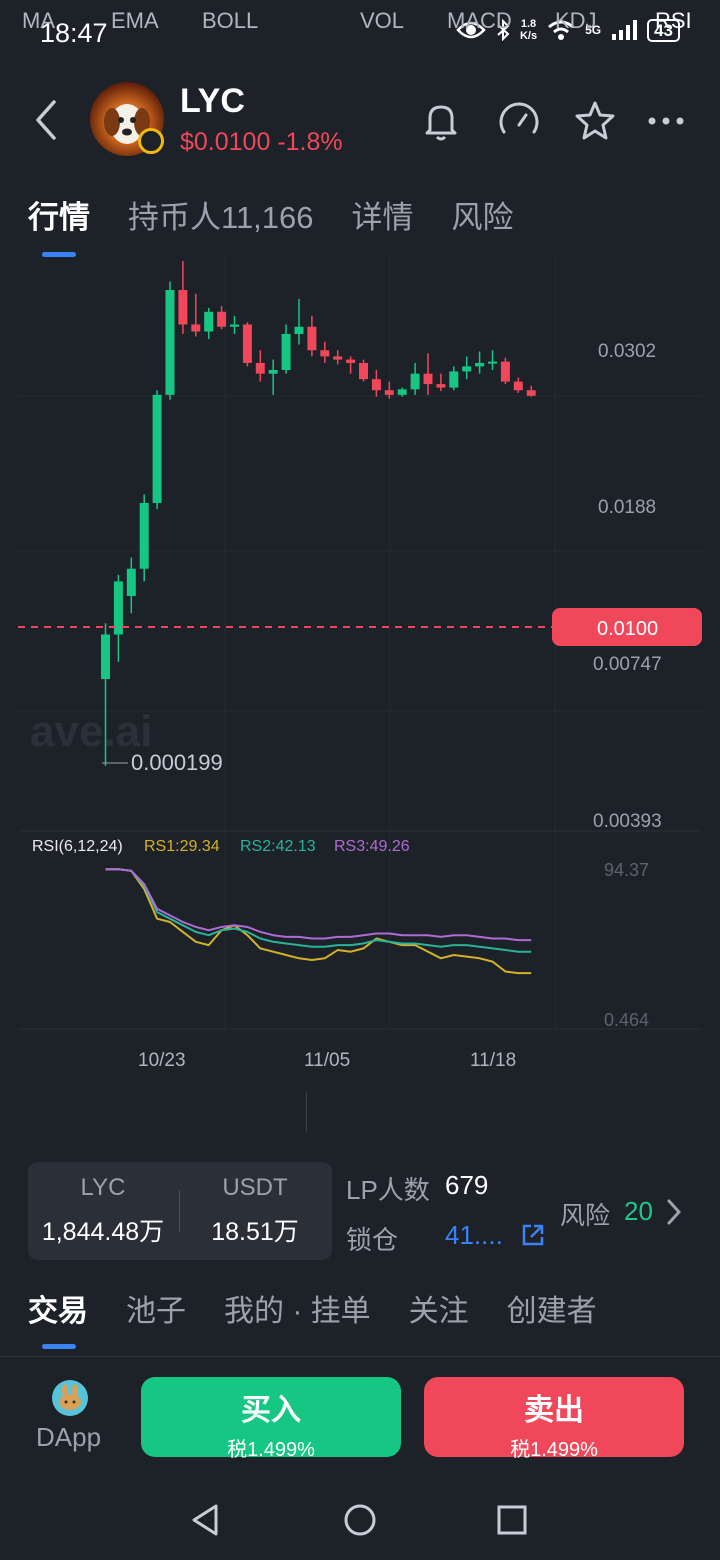 This screenshot has height=1560, width=720. I want to click on rs3-label: RS3:49.26, so click(372, 846).